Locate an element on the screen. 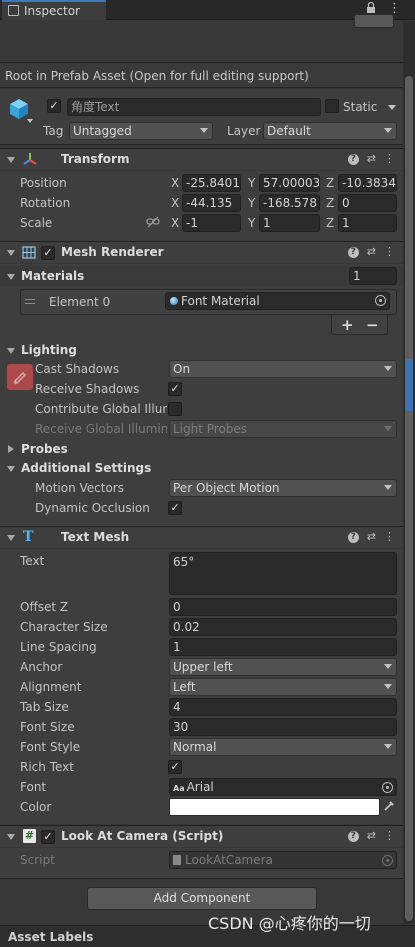 This screenshot has width=415, height=947. cast-shadows-label: Cast Shadows is located at coordinates (77, 369).